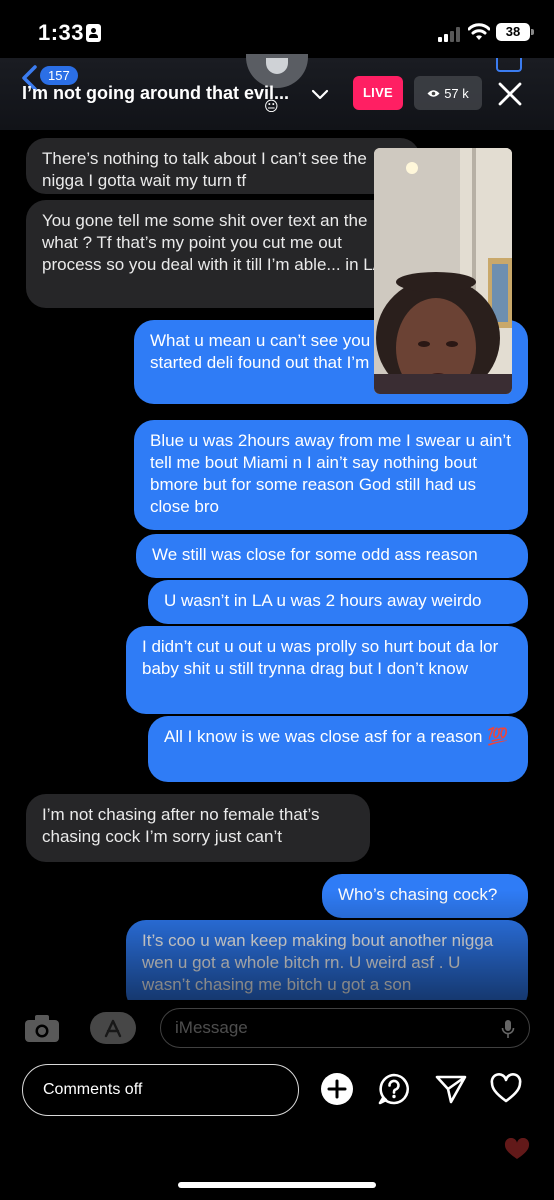 The width and height of the screenshot is (554, 1200). I want to click on microphone-icon, so click(508, 1029).